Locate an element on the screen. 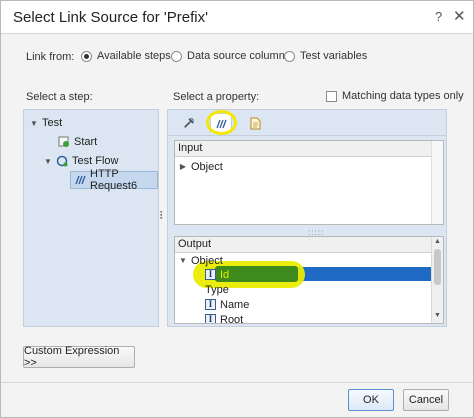 This screenshot has width=474, height=418. matching-label: Matching data types only is located at coordinates (403, 96).